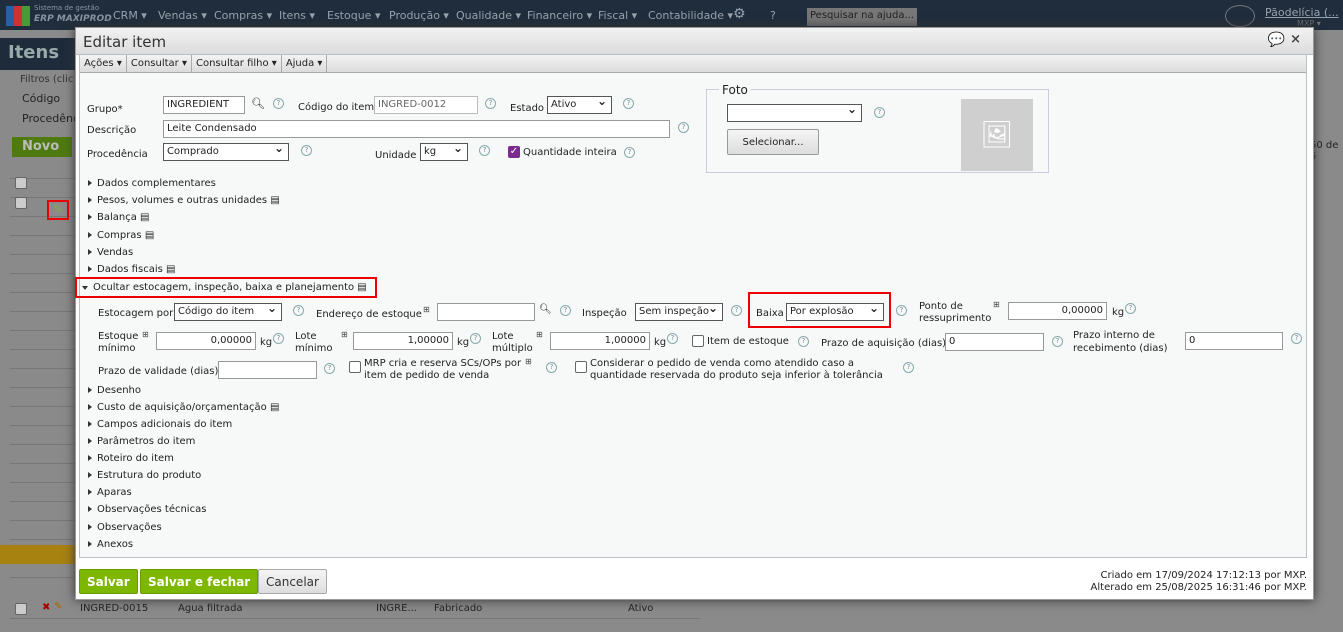 The image size is (1343, 632). What do you see at coordinates (579, 104) in the screenshot?
I see `estado-select: Ativo` at bounding box center [579, 104].